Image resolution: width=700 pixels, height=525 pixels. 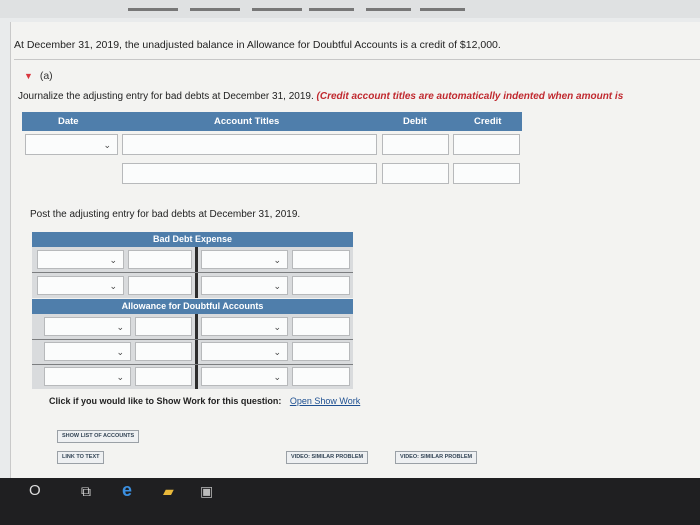 I want to click on collapse-triangle-icon: ▼, so click(x=28, y=76).